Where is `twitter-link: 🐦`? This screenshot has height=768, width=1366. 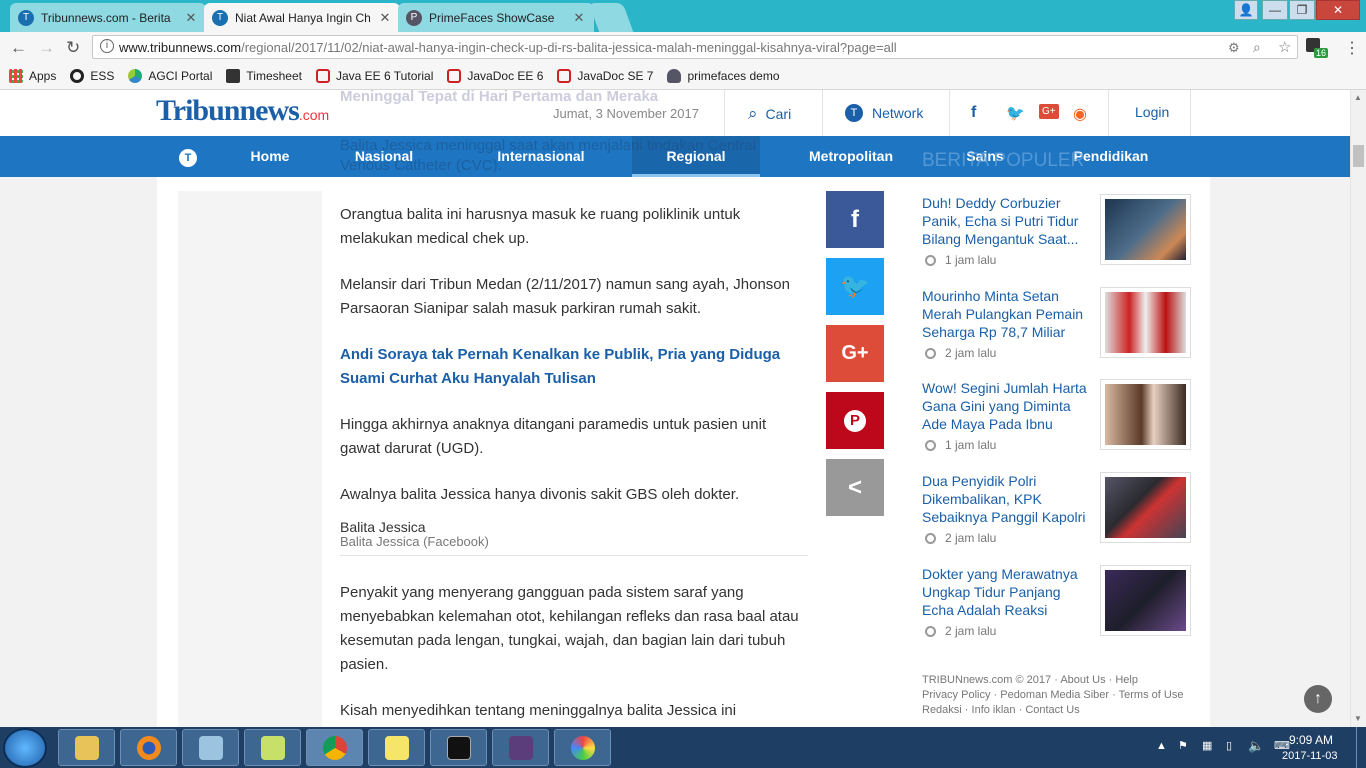 twitter-link: 🐦 is located at coordinates (1015, 113).